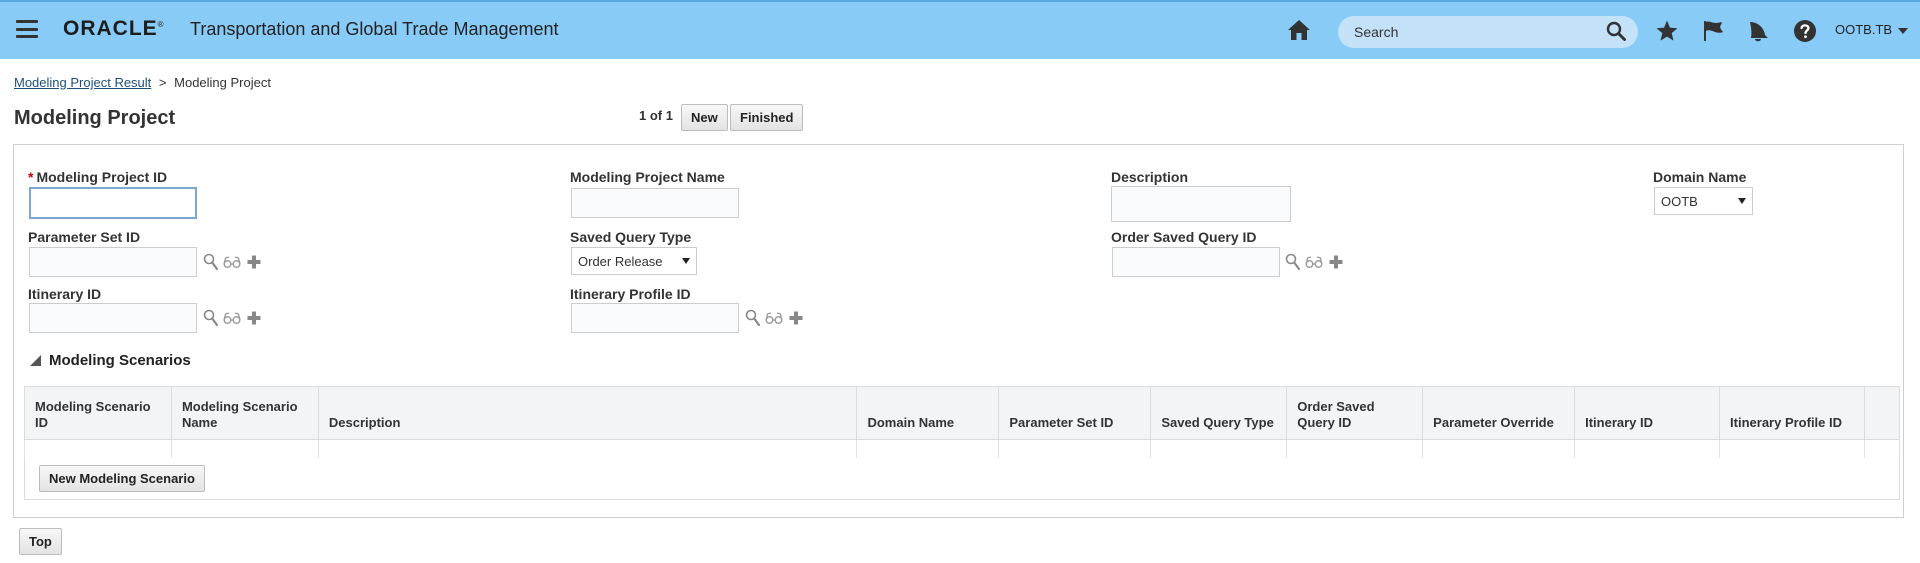 The height and width of the screenshot is (563, 1920). I want to click on bell-icon, so click(1758, 31).